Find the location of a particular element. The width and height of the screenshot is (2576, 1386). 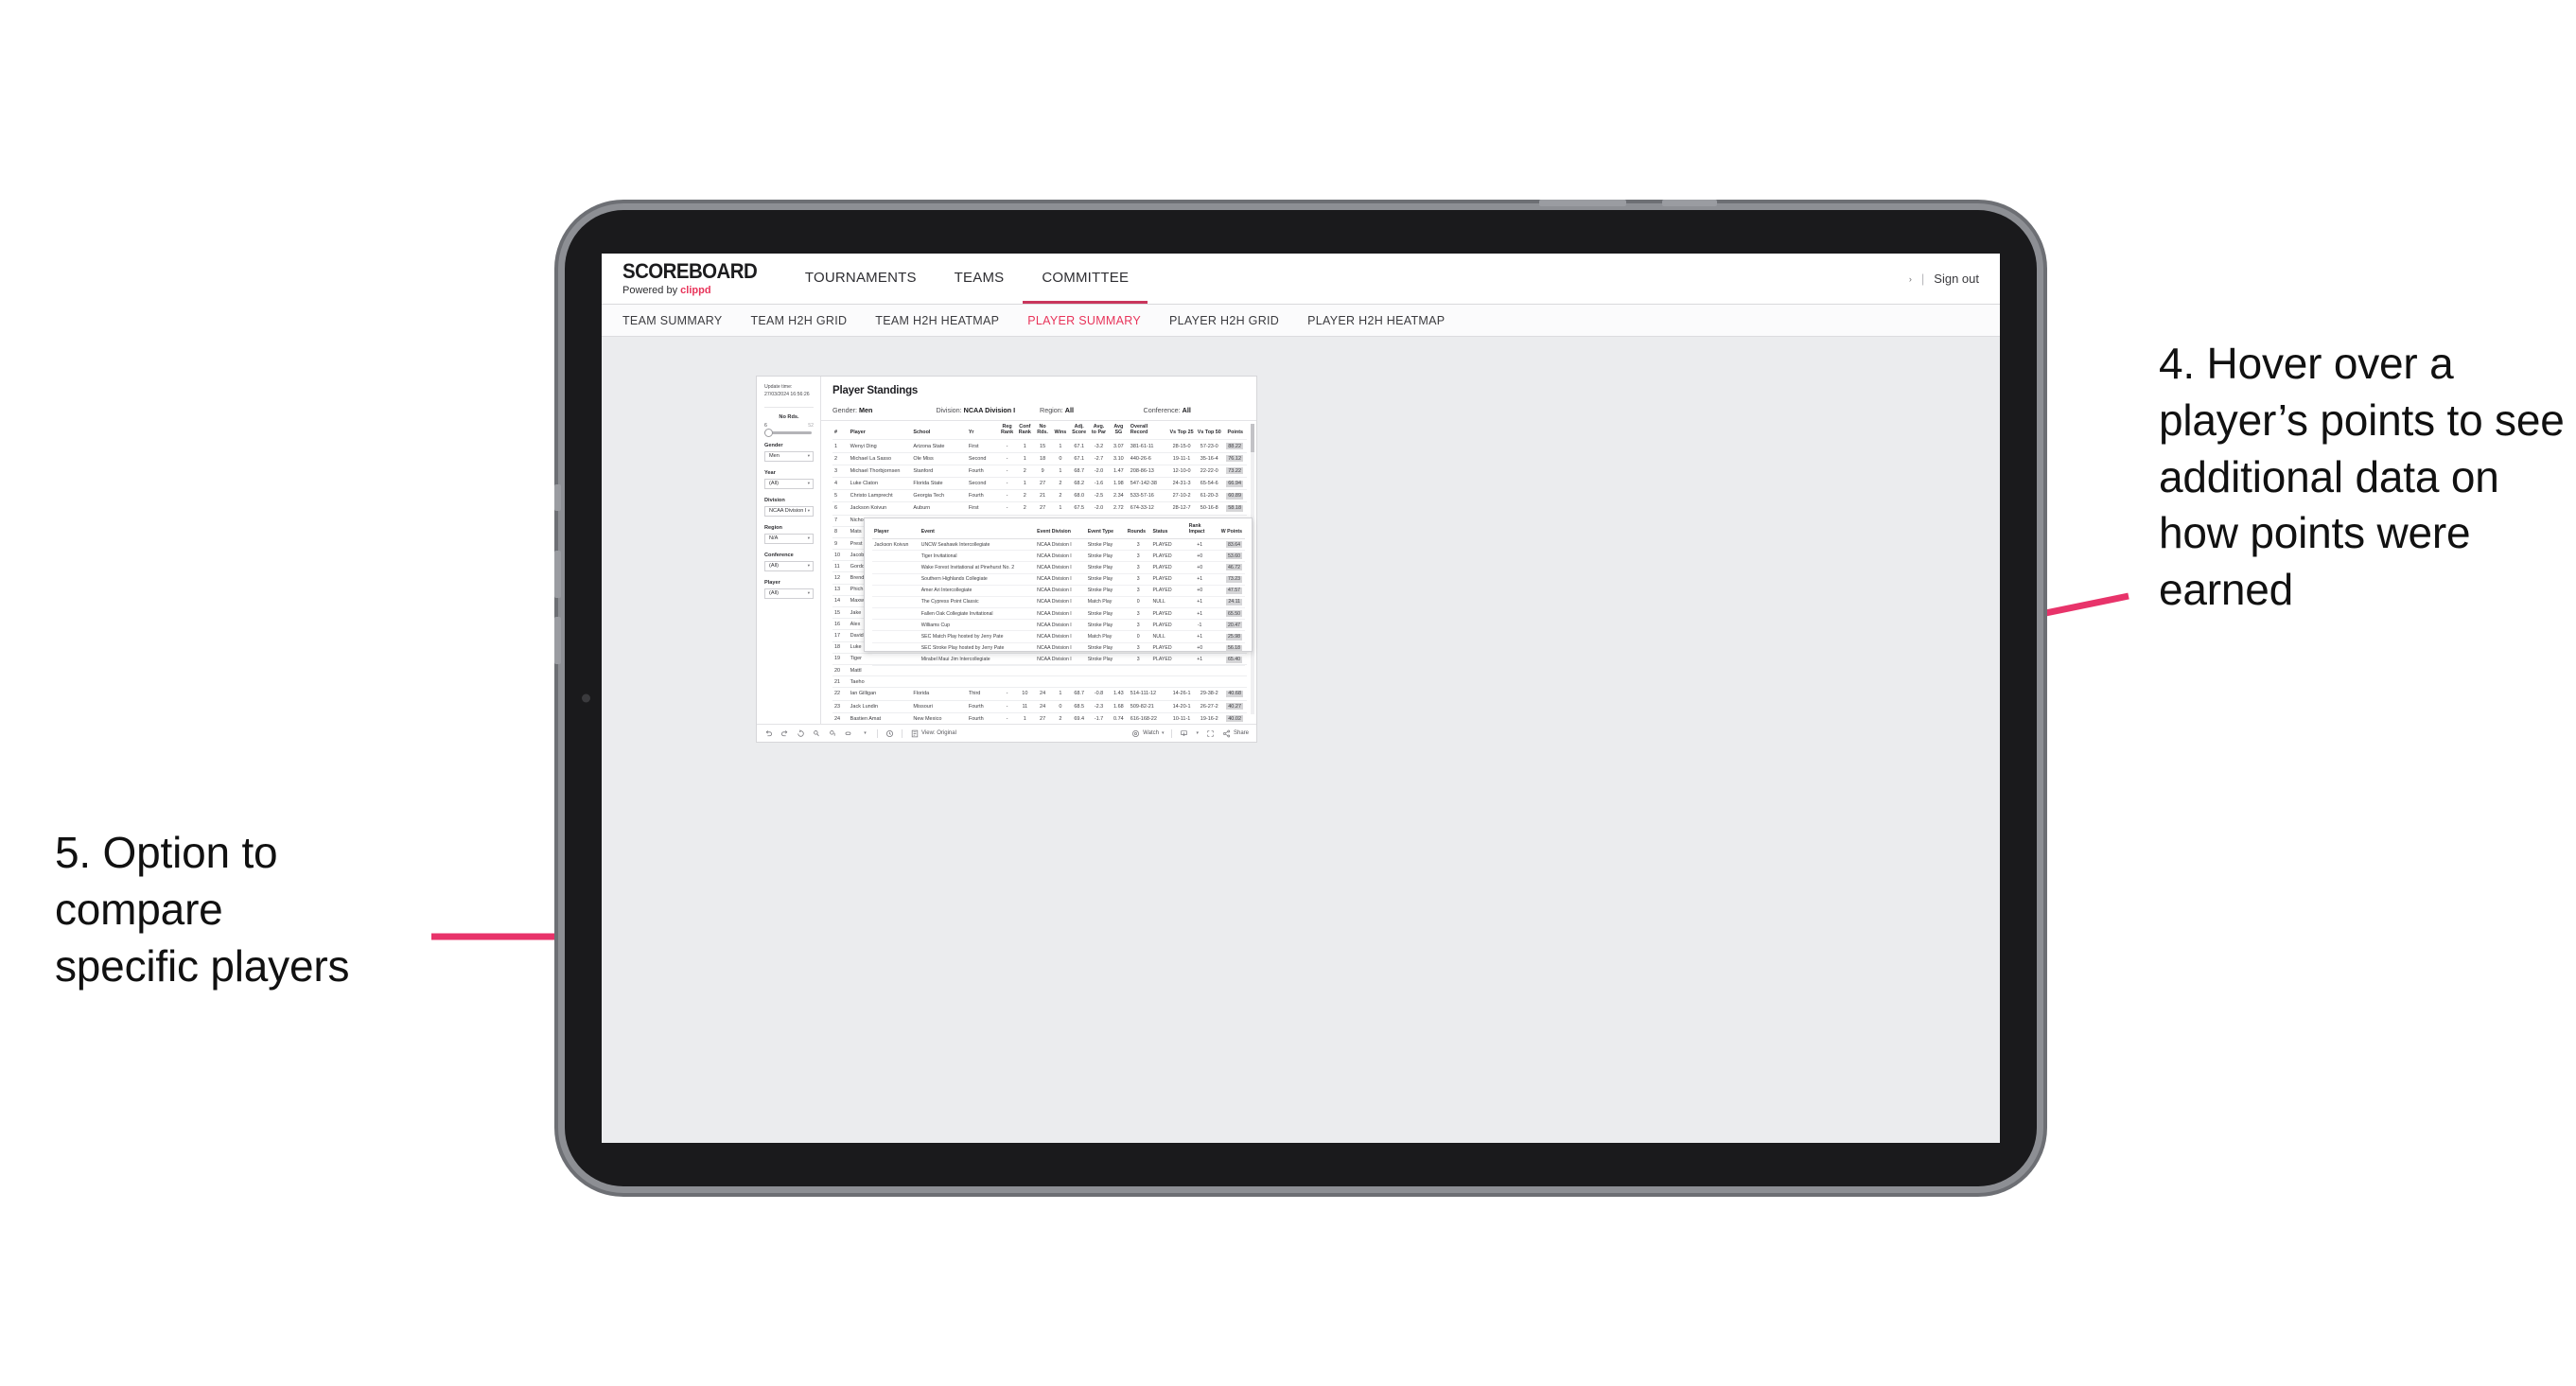

brand-logo: SCOREBOARD Powered by clippd is located at coordinates (694, 279).